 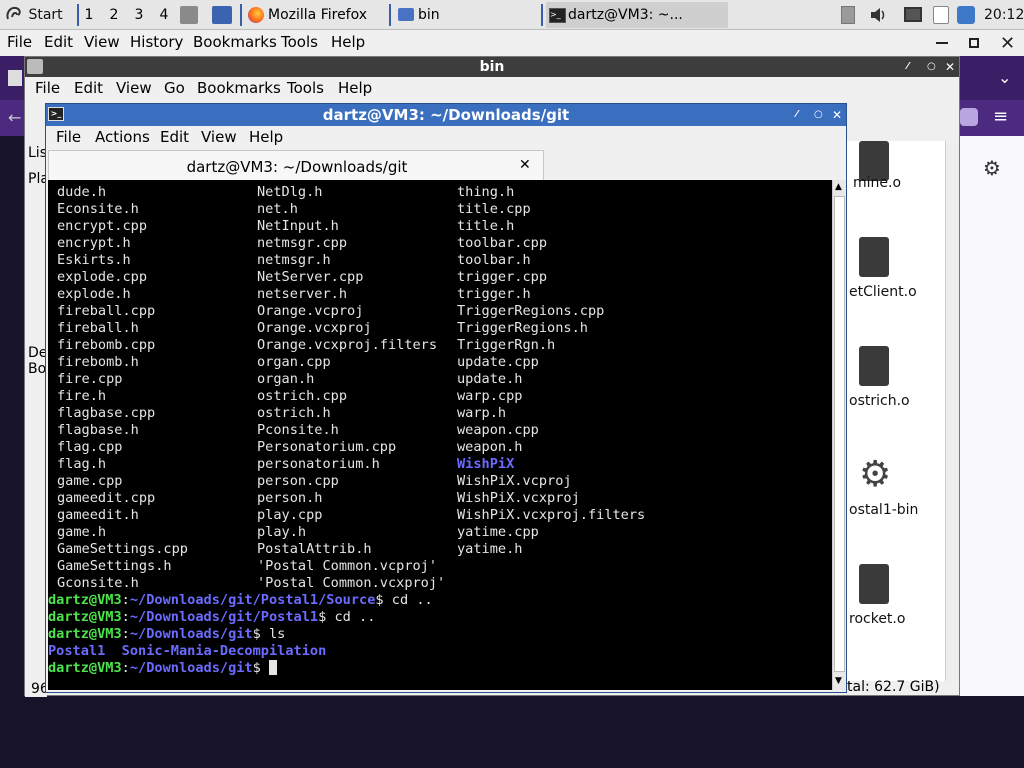 I want to click on clock: 20:12, so click(x=1004, y=15).